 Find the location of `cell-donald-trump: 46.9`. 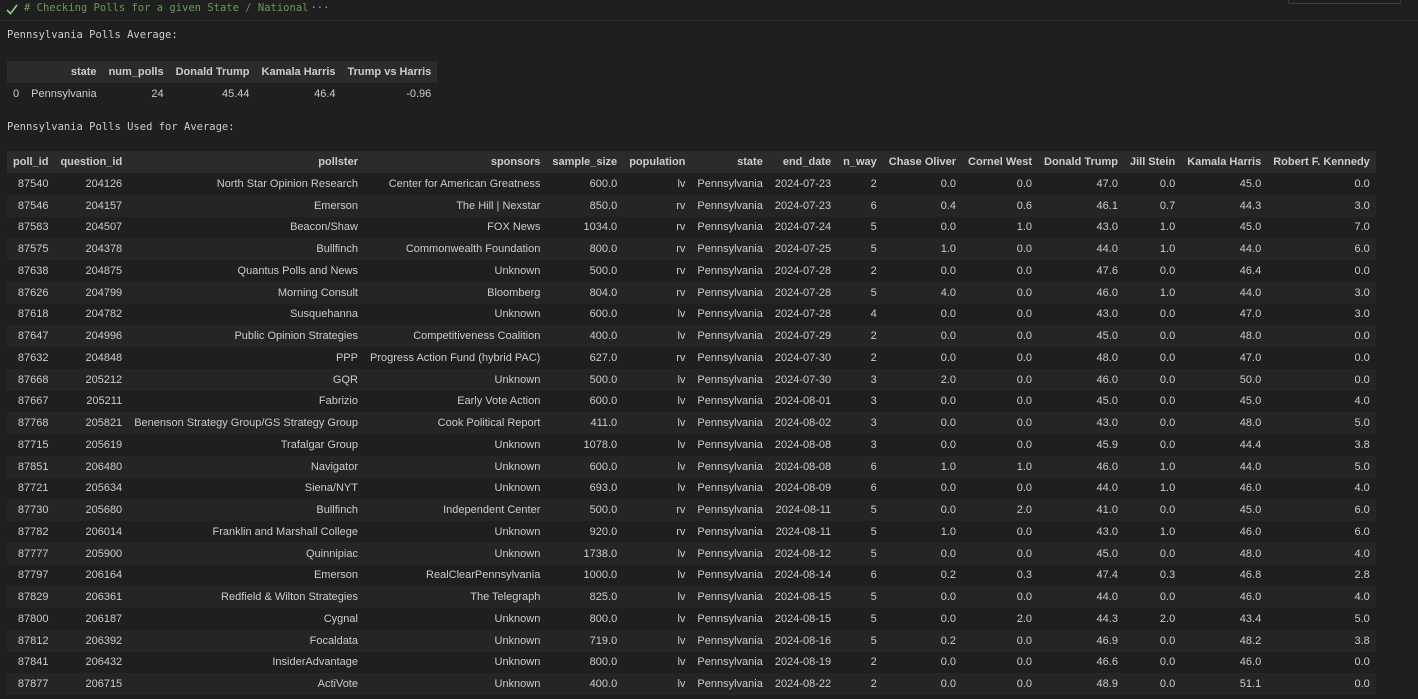

cell-donald-trump: 46.9 is located at coordinates (1107, 640).